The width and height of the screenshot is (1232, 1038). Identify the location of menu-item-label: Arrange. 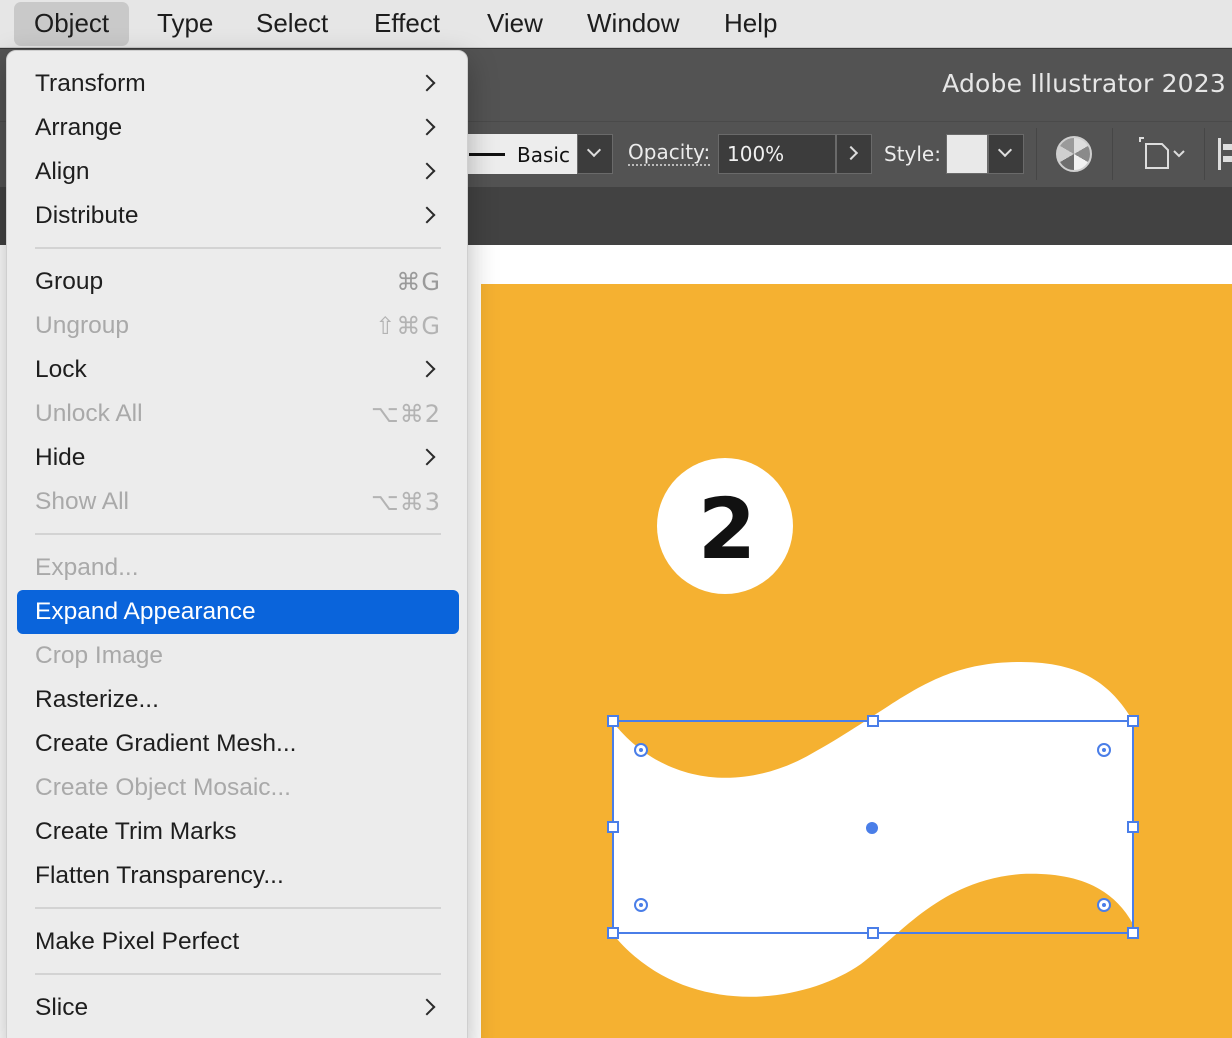
(79, 127).